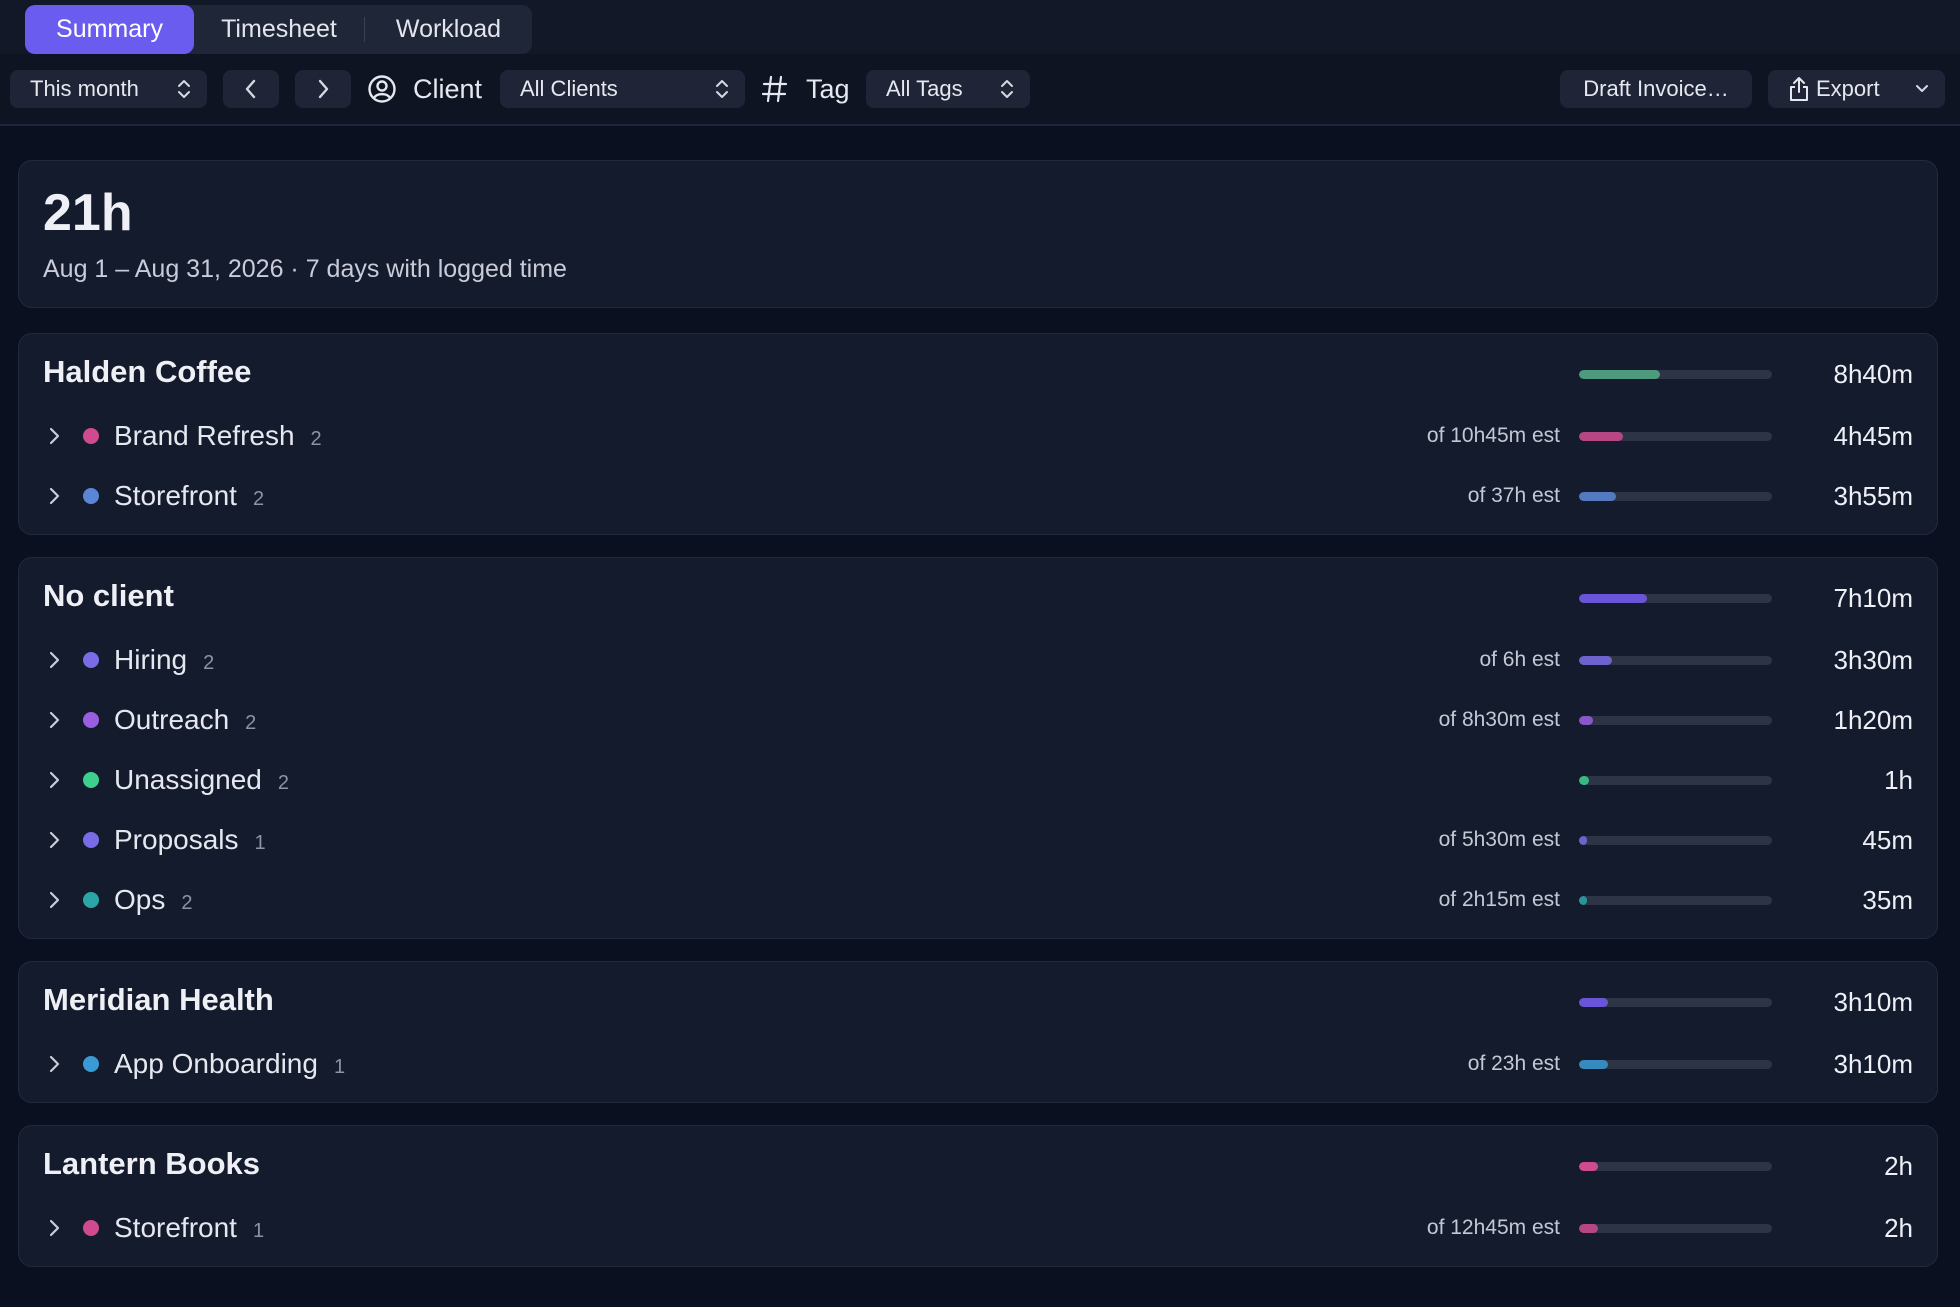  I want to click on chevron-left-icon, so click(250, 89).